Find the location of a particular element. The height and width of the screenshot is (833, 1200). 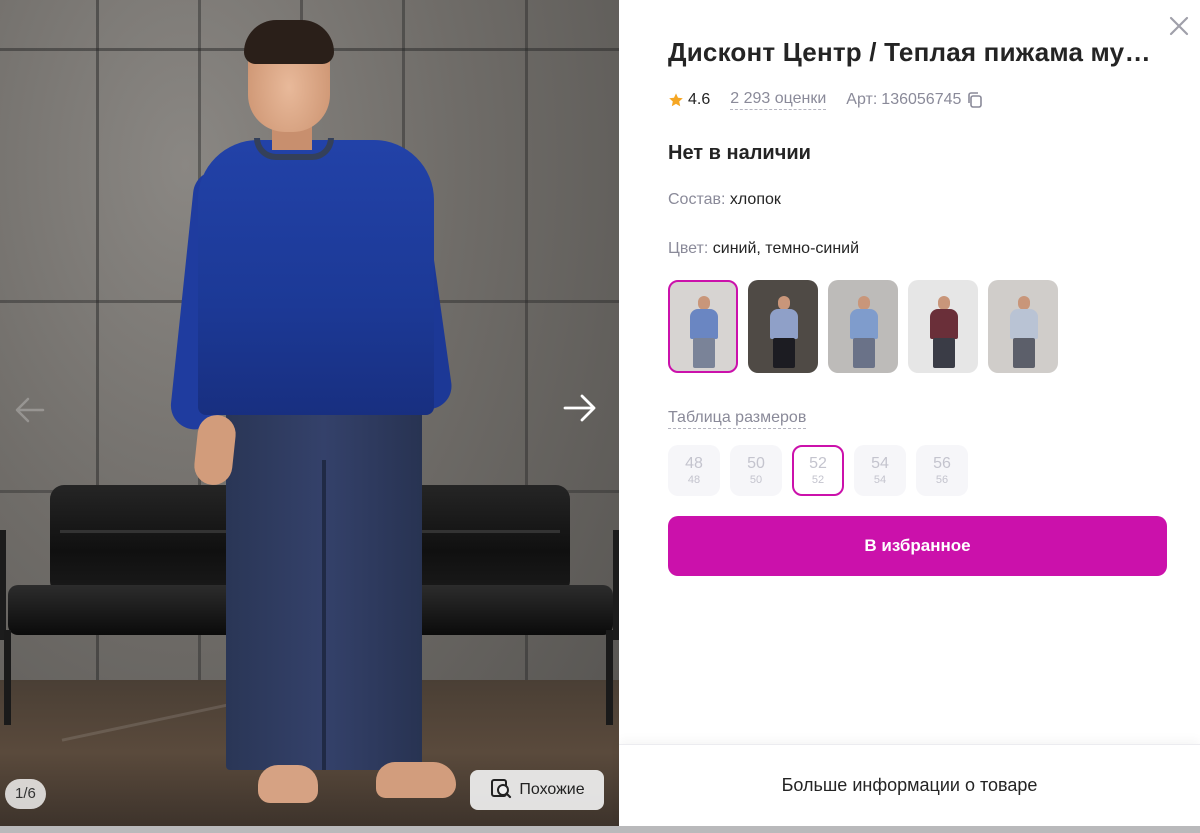

close-icon is located at coordinates (1179, 28).